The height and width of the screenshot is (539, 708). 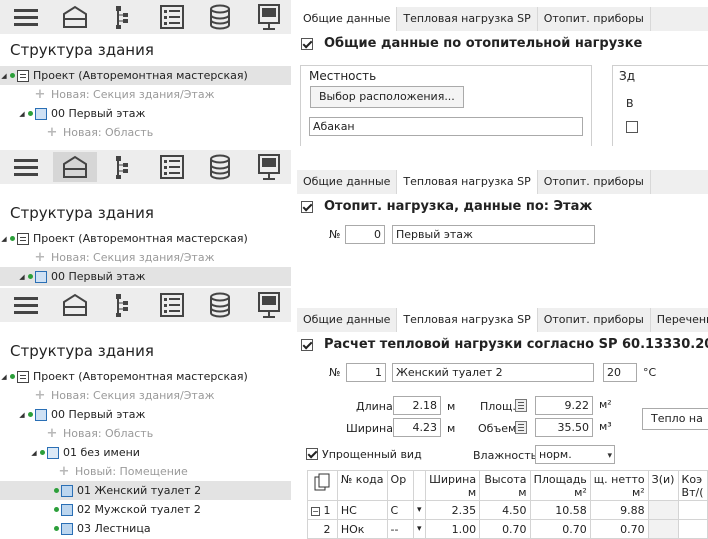 I want to click on row-toggle: 2, so click(x=322, y=529).